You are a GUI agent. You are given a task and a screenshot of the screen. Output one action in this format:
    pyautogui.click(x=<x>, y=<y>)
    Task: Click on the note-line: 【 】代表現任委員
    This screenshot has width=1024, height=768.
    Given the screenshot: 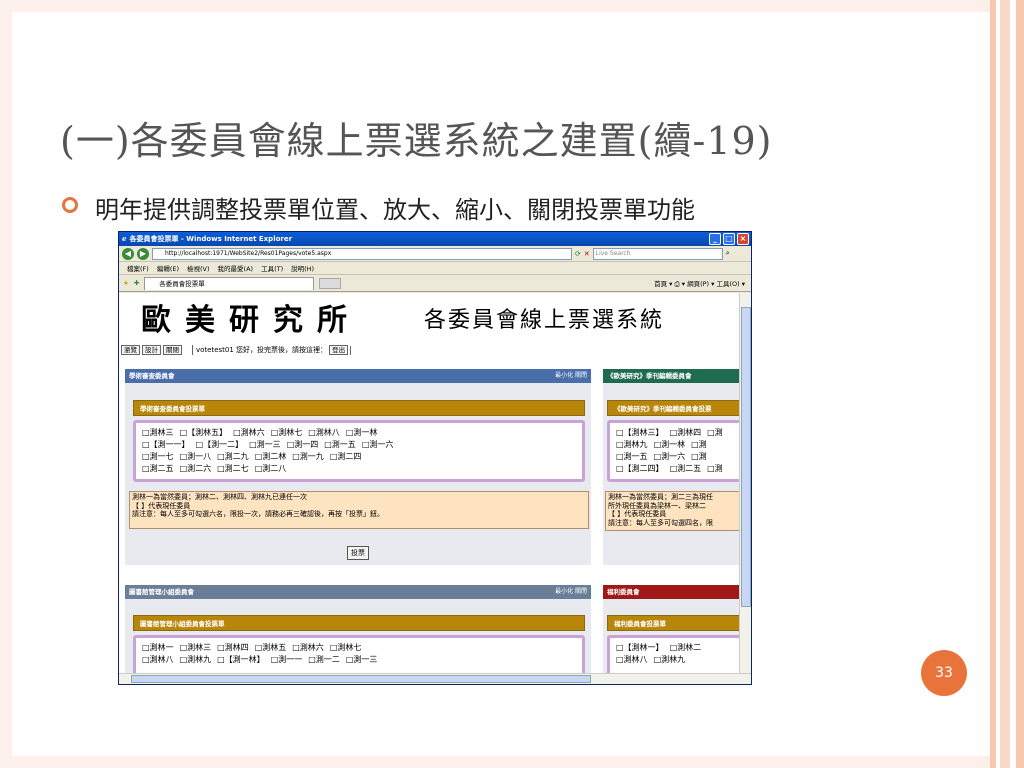 What is the action you would take?
    pyautogui.click(x=637, y=514)
    